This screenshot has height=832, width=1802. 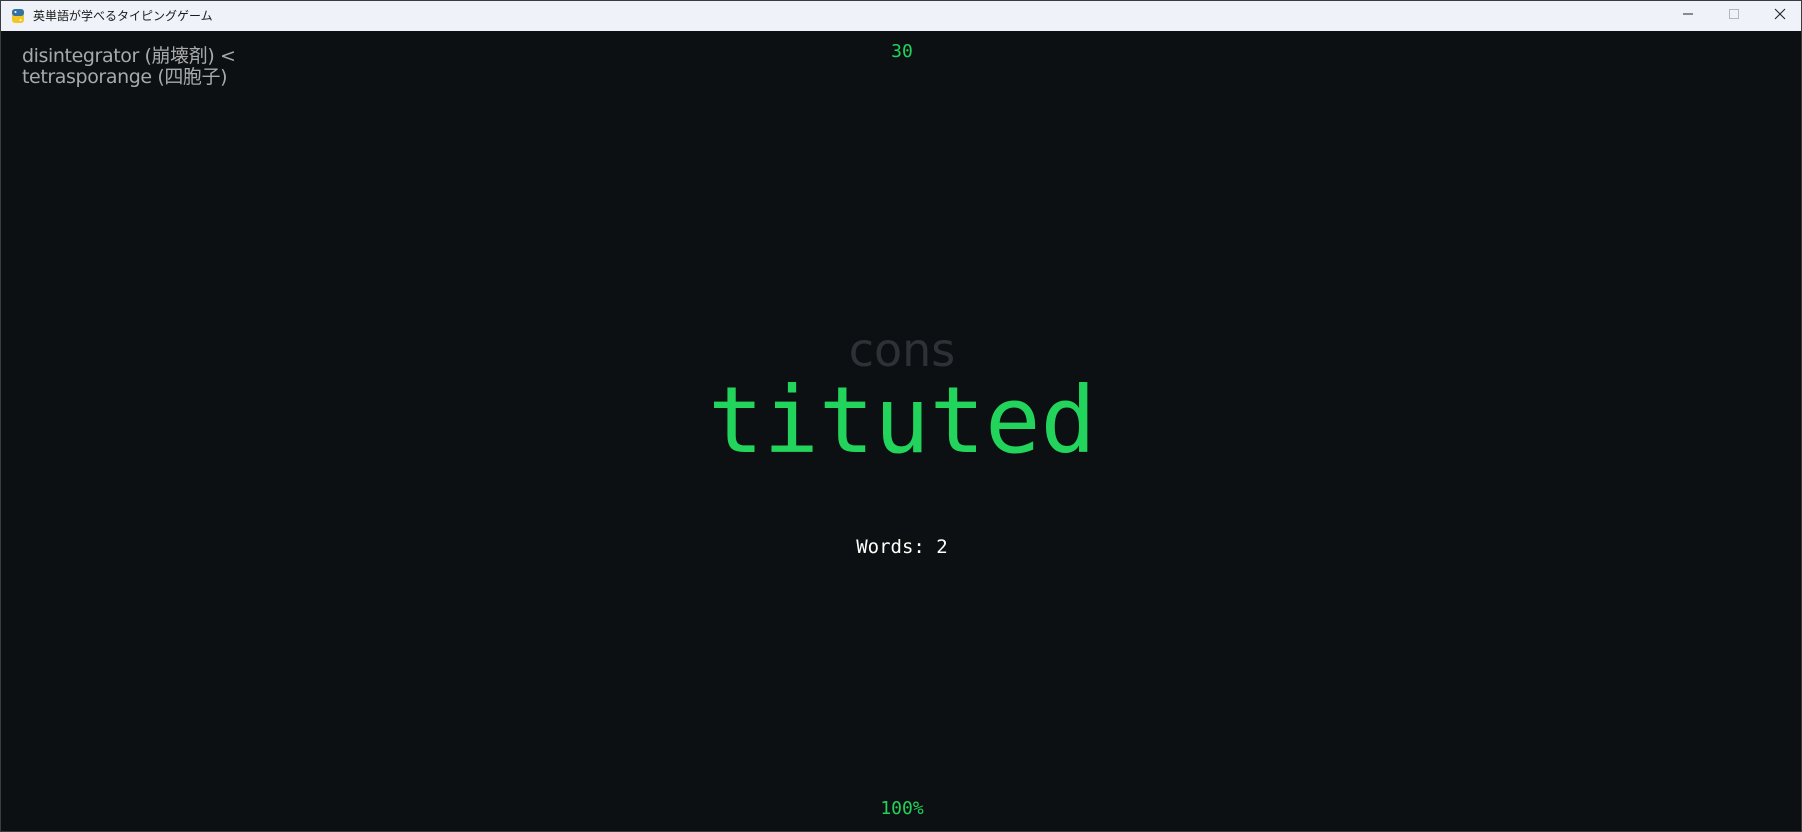 What do you see at coordinates (902, 51) in the screenshot?
I see `countdown-timer: 30` at bounding box center [902, 51].